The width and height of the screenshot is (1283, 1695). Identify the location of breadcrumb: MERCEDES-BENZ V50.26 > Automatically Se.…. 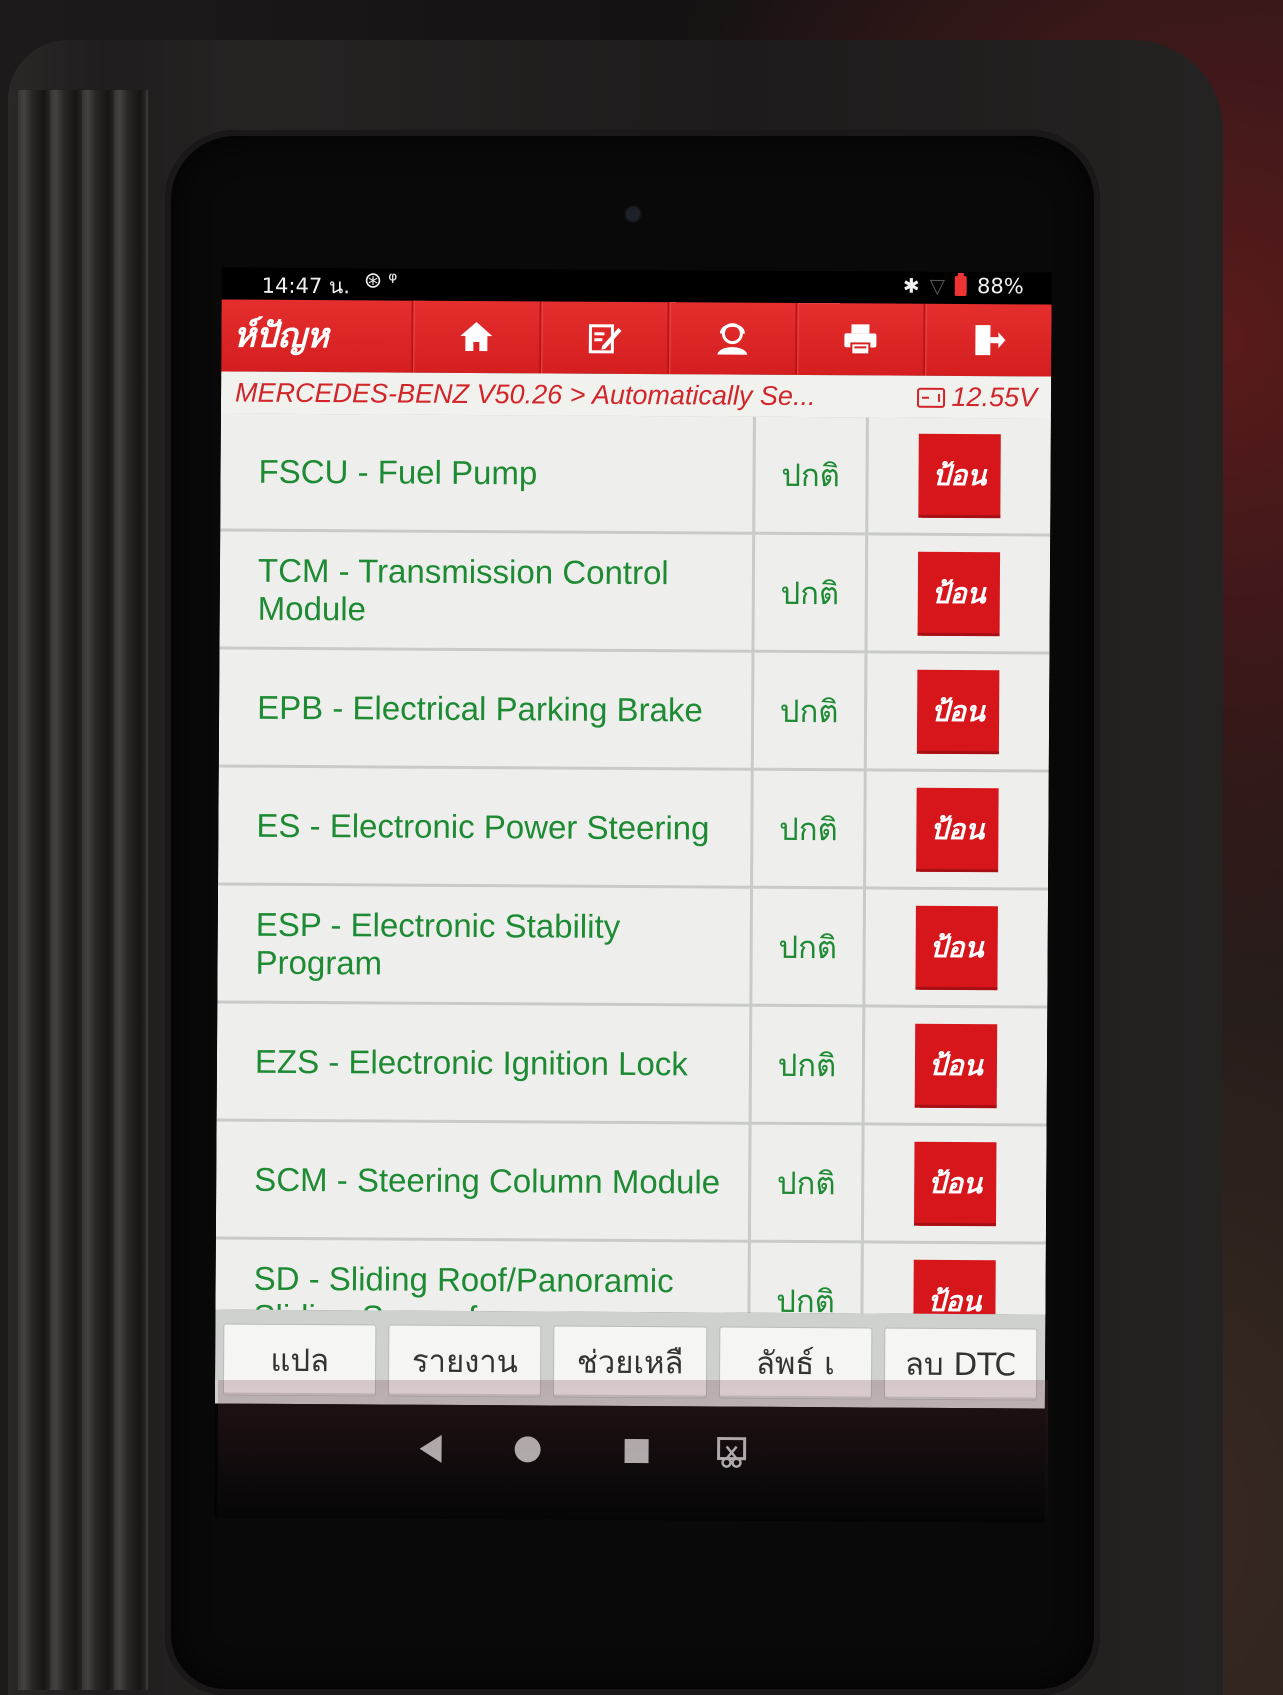
(636, 395).